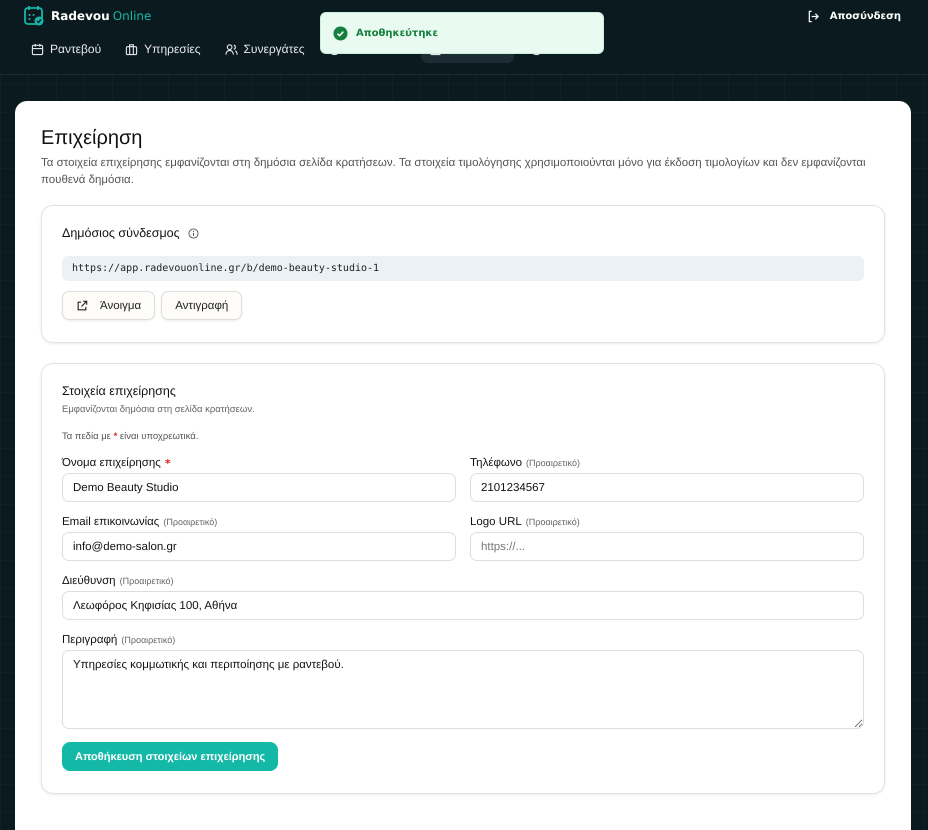 The width and height of the screenshot is (928, 830). Describe the element at coordinates (264, 49) in the screenshot. I see `nav-tab: Συνεργάτες` at that location.